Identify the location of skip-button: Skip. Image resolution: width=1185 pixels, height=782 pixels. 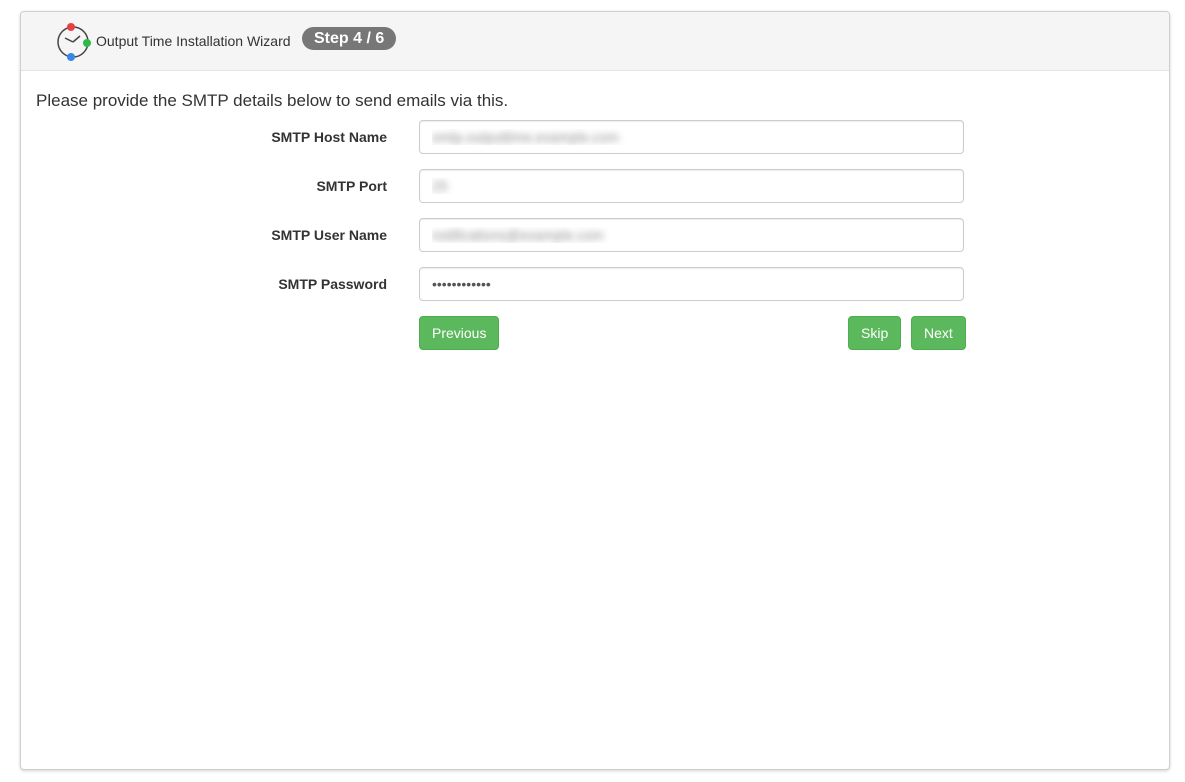
(875, 333).